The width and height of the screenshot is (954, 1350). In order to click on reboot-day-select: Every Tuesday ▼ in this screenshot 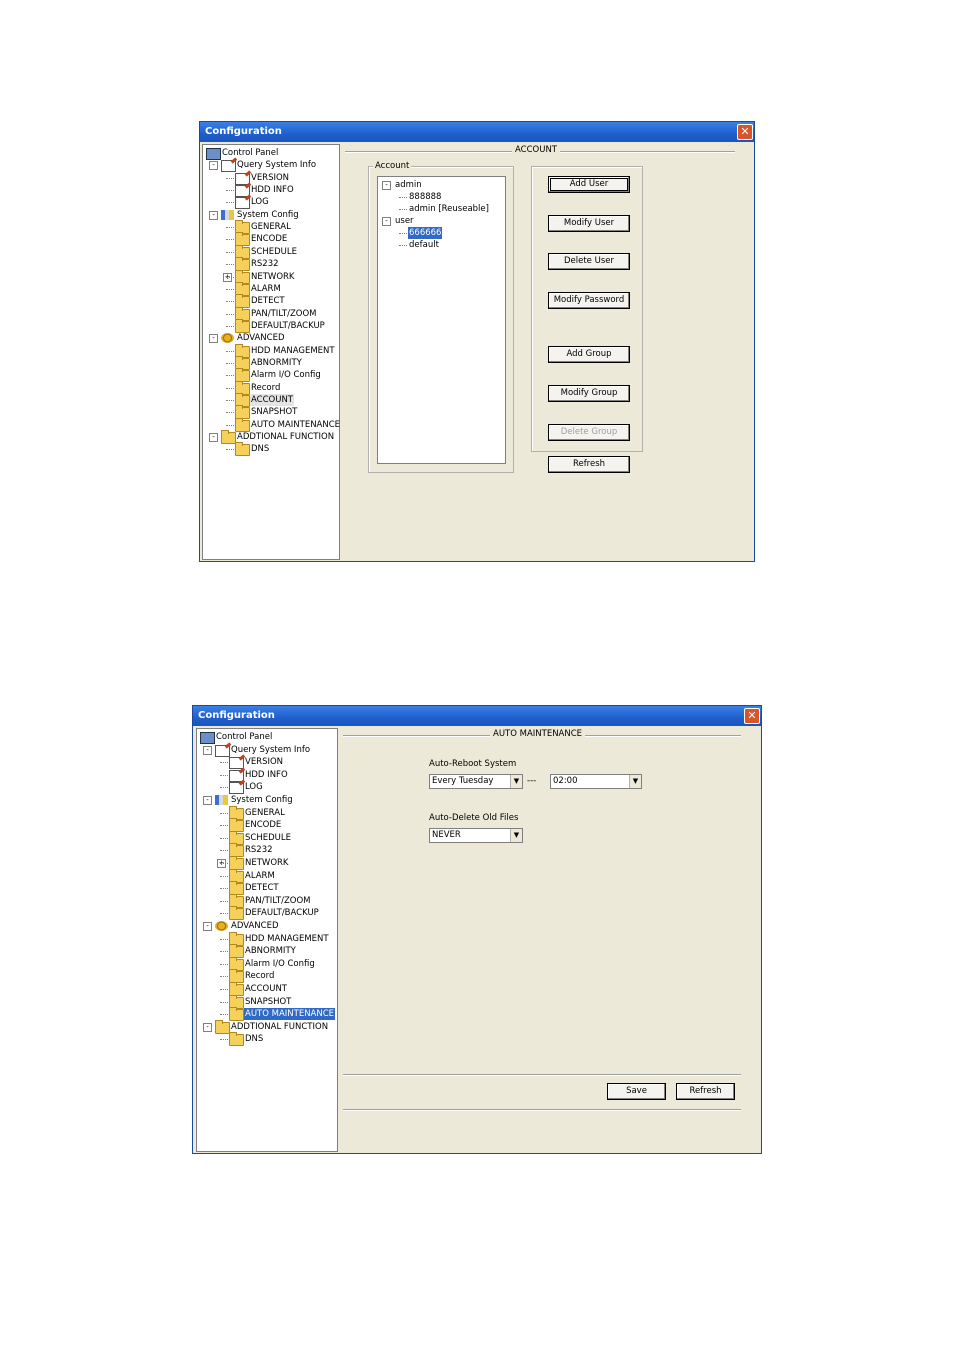, I will do `click(476, 781)`.